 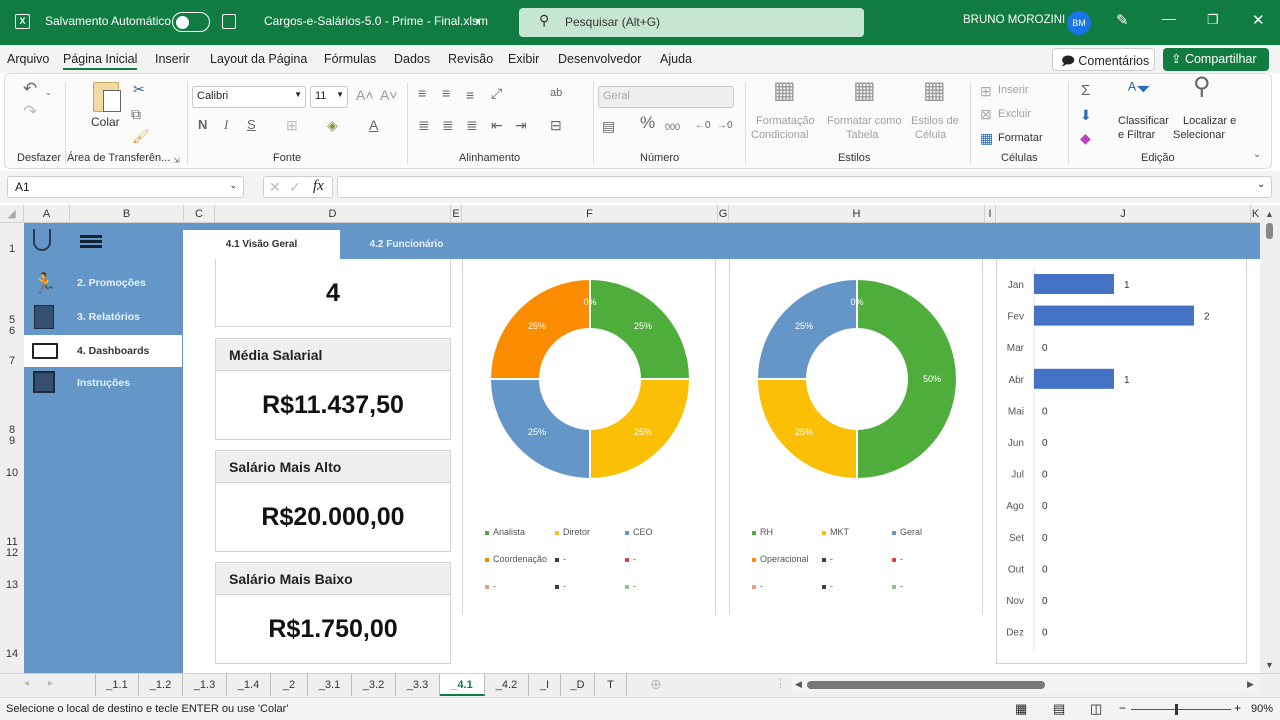 What do you see at coordinates (28, 59) in the screenshot?
I see `menu-arquivo: Arquivo` at bounding box center [28, 59].